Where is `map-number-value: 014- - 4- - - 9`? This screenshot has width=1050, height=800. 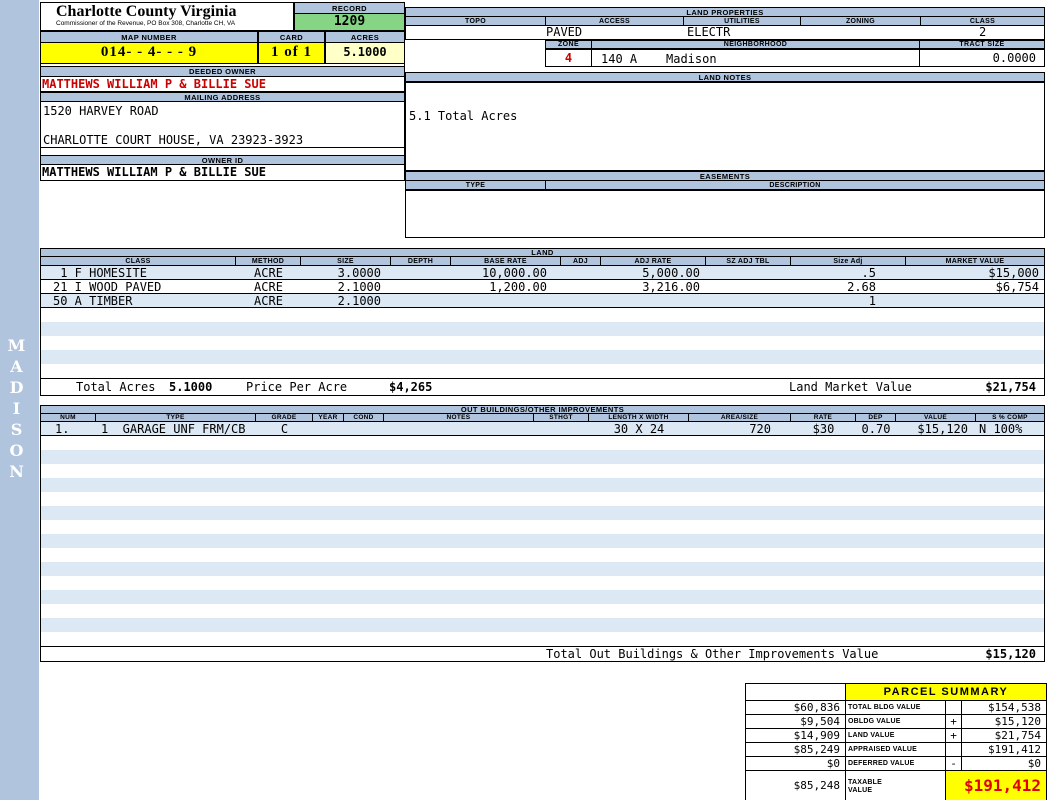 map-number-value: 014- - 4- - - 9 is located at coordinates (149, 53).